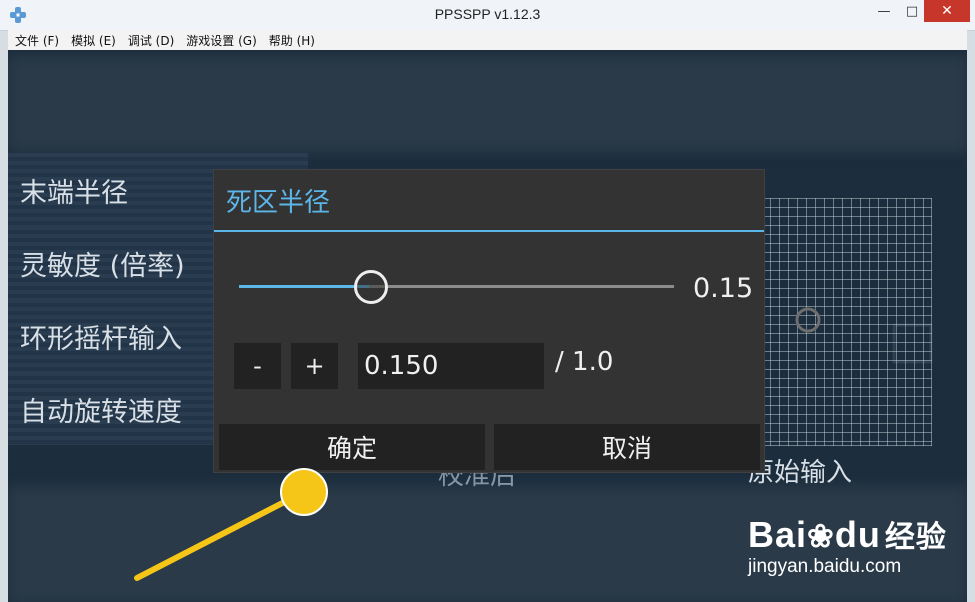 Image resolution: width=975 pixels, height=602 pixels. I want to click on watermark-brand: Bai, so click(778, 534).